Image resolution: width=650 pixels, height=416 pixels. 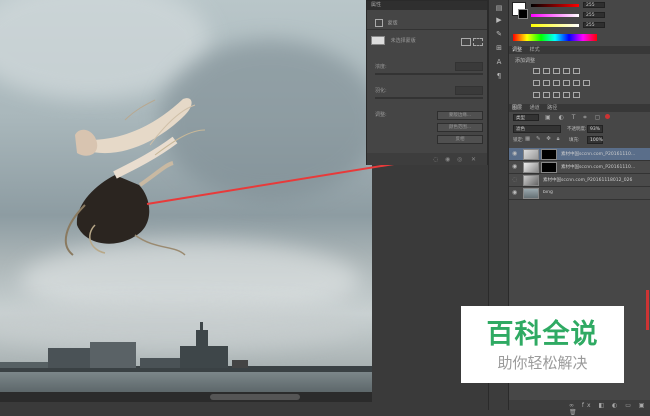 What do you see at coordinates (607, 116) in the screenshot?
I see `filter-toggle-icon` at bounding box center [607, 116].